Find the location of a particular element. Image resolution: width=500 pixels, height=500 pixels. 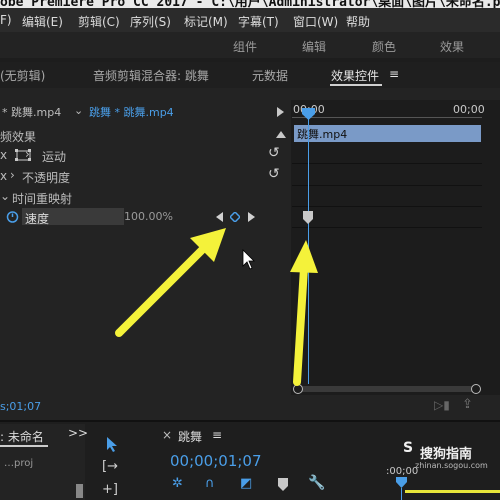

yellow-arrow-right is located at coordinates (304, 313).